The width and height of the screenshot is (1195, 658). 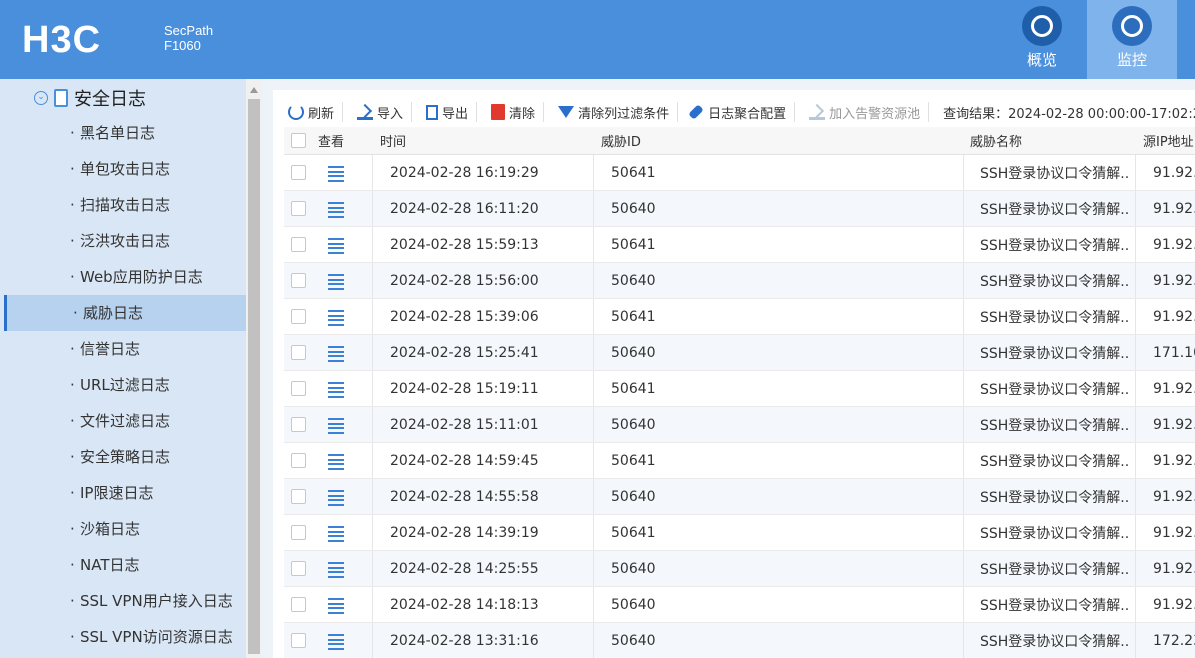 I want to click on cell-source-ip: 91.92.2, so click(x=1174, y=460).